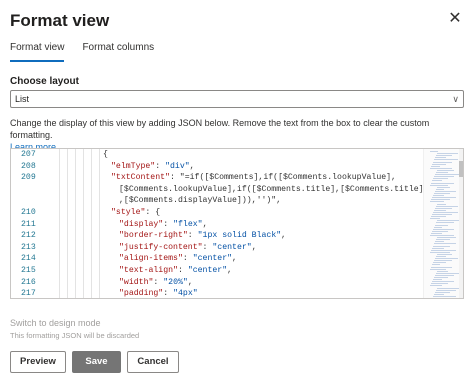 This screenshot has width=474, height=376. I want to click on code-line: "border-right": "1px solid Black",, so click(203, 236).